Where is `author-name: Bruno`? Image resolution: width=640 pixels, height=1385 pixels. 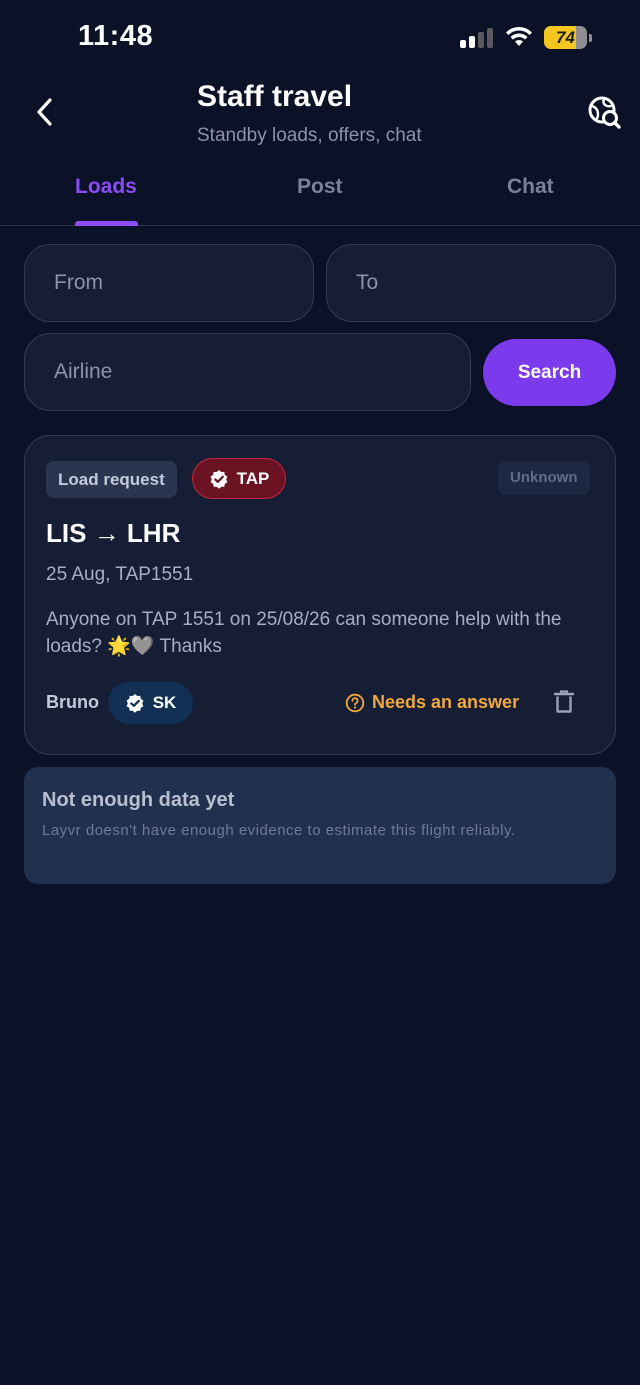 author-name: Bruno is located at coordinates (72, 702).